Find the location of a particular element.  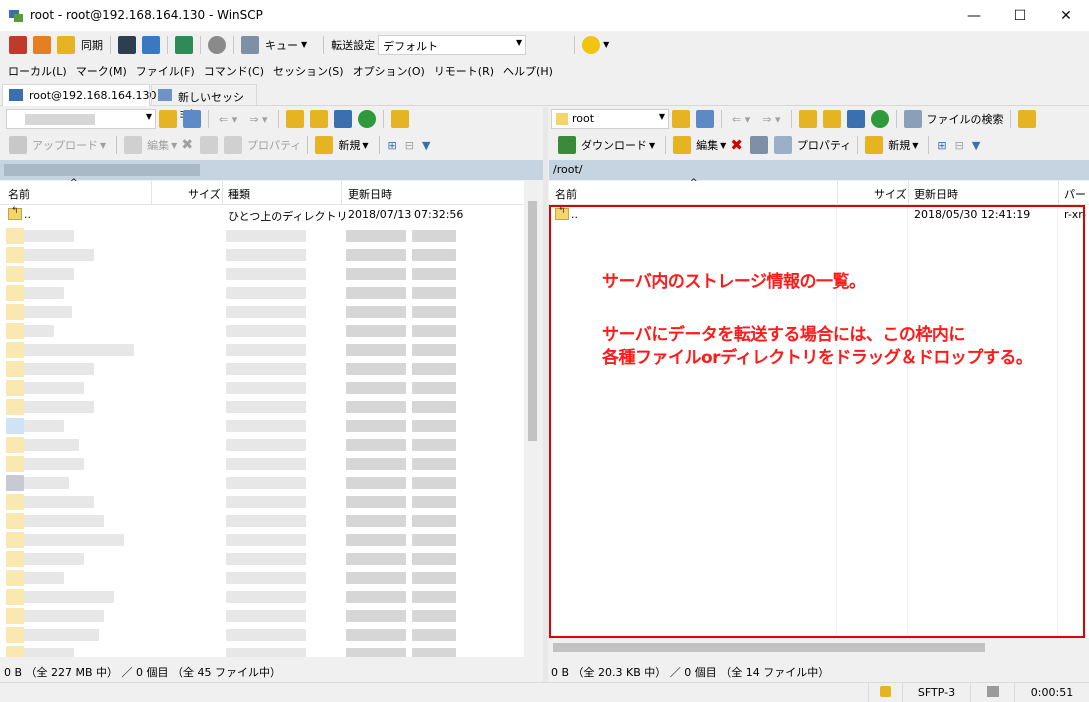

maximize-button: ☐ is located at coordinates (1020, 15).